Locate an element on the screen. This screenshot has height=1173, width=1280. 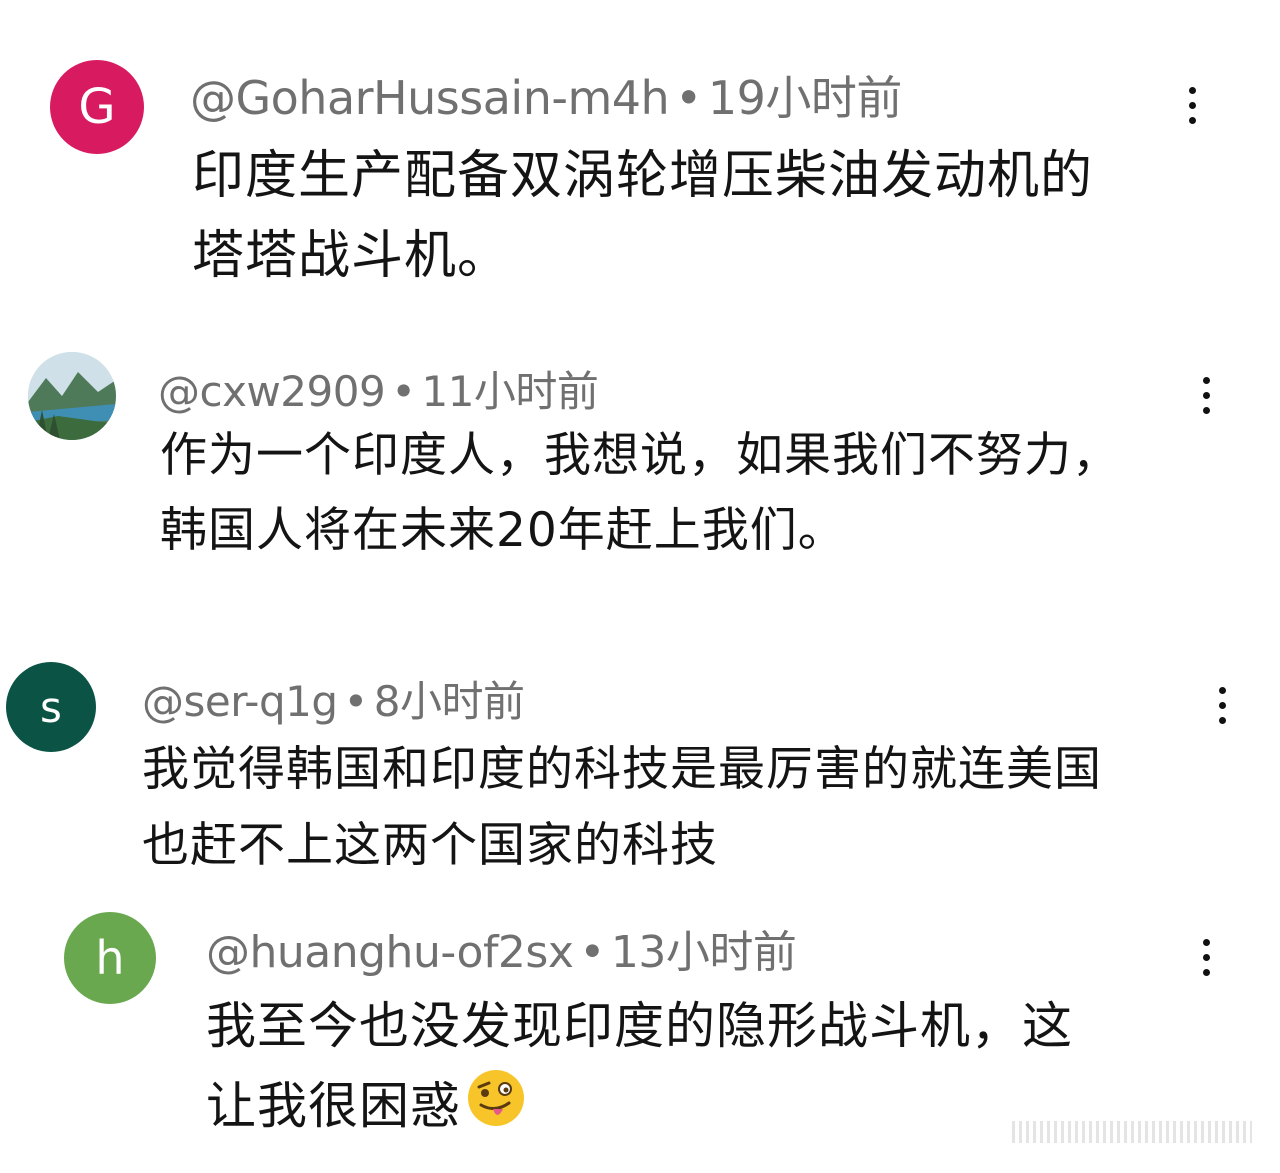
comment-text: 印度生产配备双涡轮增压柴油发动机的 塔塔战斗机。 is located at coordinates (642, 216).